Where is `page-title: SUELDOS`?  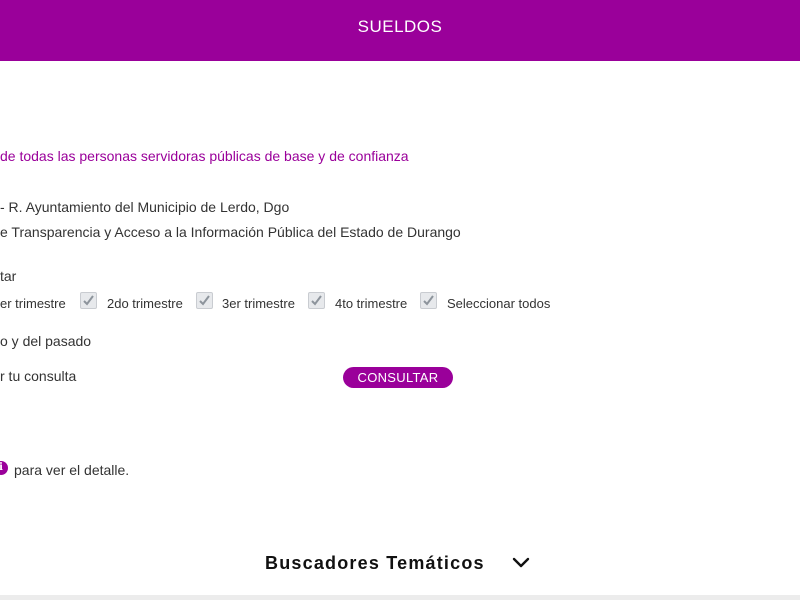
page-title: SUELDOS is located at coordinates (400, 26).